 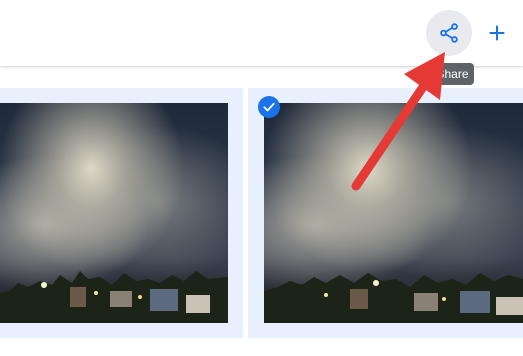 I want to click on share-button, so click(x=449, y=33).